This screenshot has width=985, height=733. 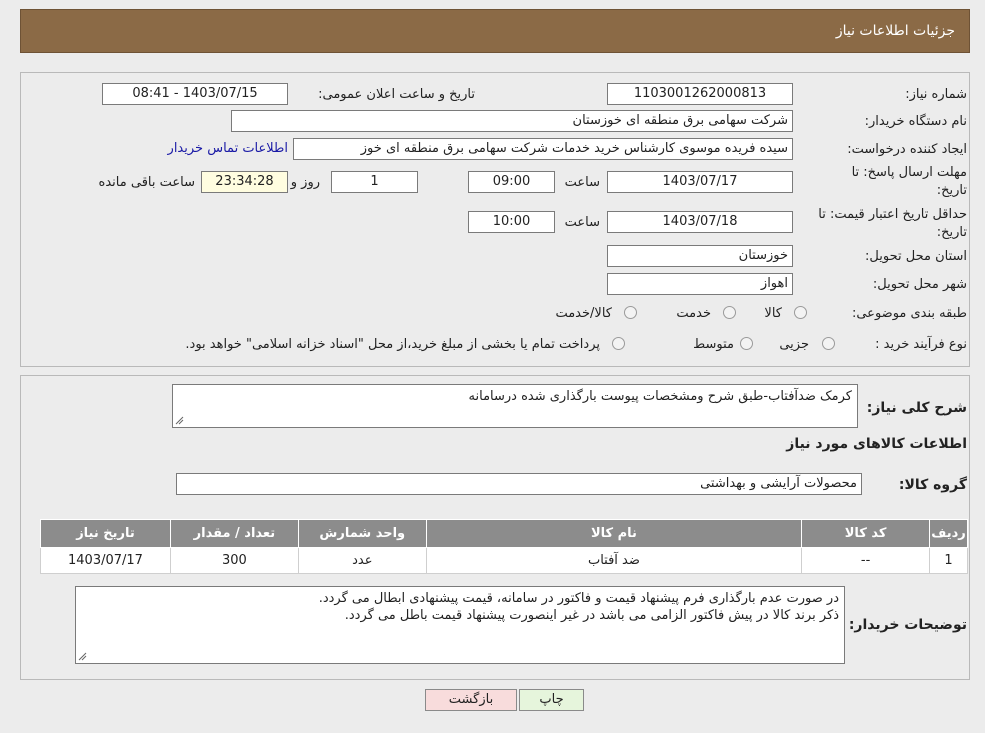 What do you see at coordinates (374, 182) in the screenshot?
I see `days-remaining-field: 1` at bounding box center [374, 182].